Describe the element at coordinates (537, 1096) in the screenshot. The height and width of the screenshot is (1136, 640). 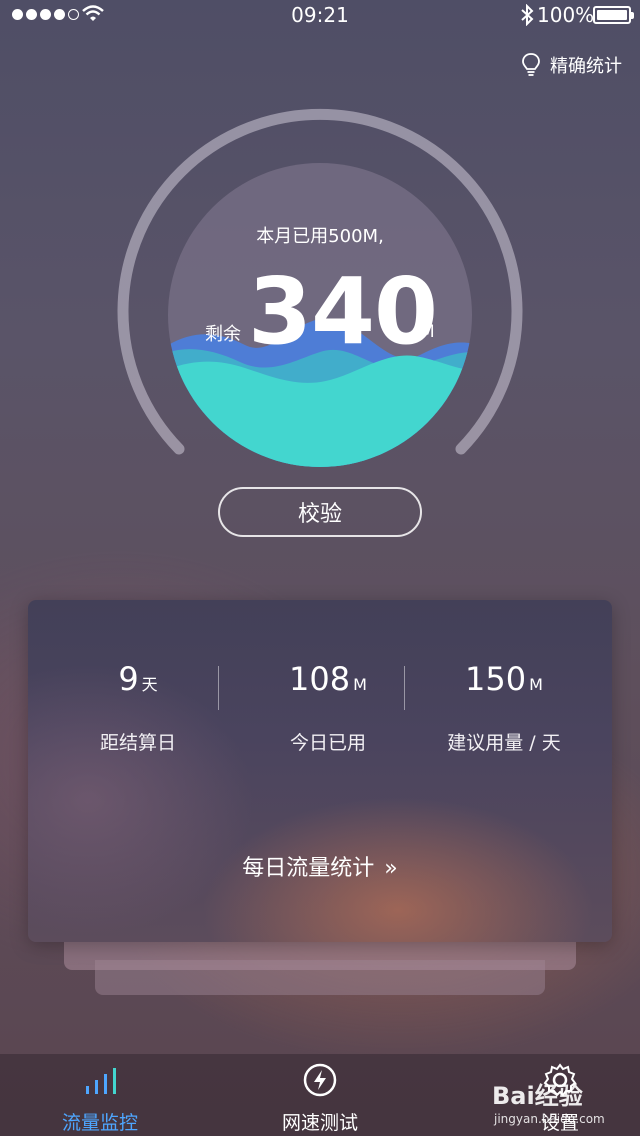
I see `watermark-brand: Bai经验` at that location.